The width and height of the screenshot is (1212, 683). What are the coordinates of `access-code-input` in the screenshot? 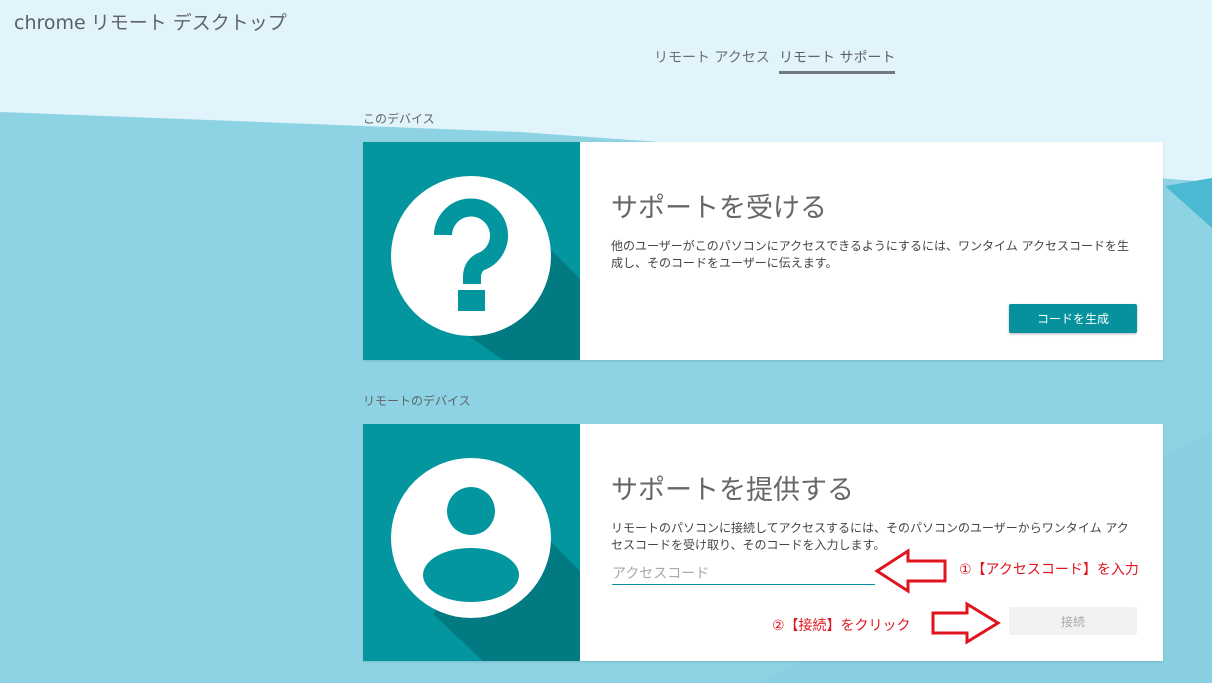 It's located at (743, 574).